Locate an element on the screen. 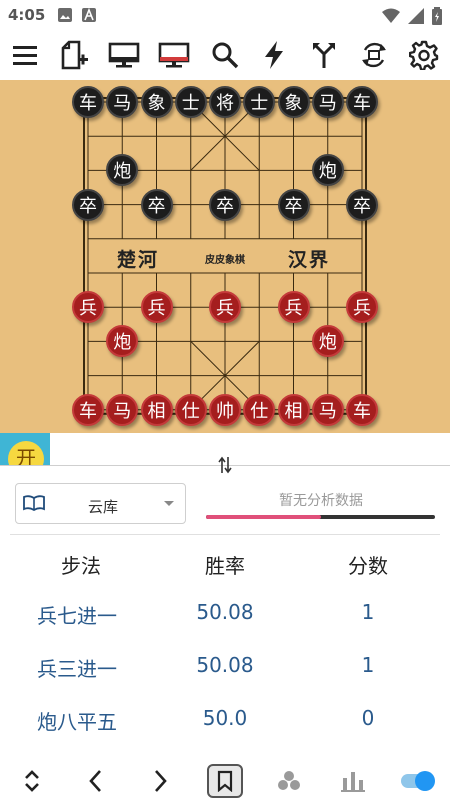 This screenshot has width=450, height=800. expand-collapse-icon is located at coordinates (32, 781).